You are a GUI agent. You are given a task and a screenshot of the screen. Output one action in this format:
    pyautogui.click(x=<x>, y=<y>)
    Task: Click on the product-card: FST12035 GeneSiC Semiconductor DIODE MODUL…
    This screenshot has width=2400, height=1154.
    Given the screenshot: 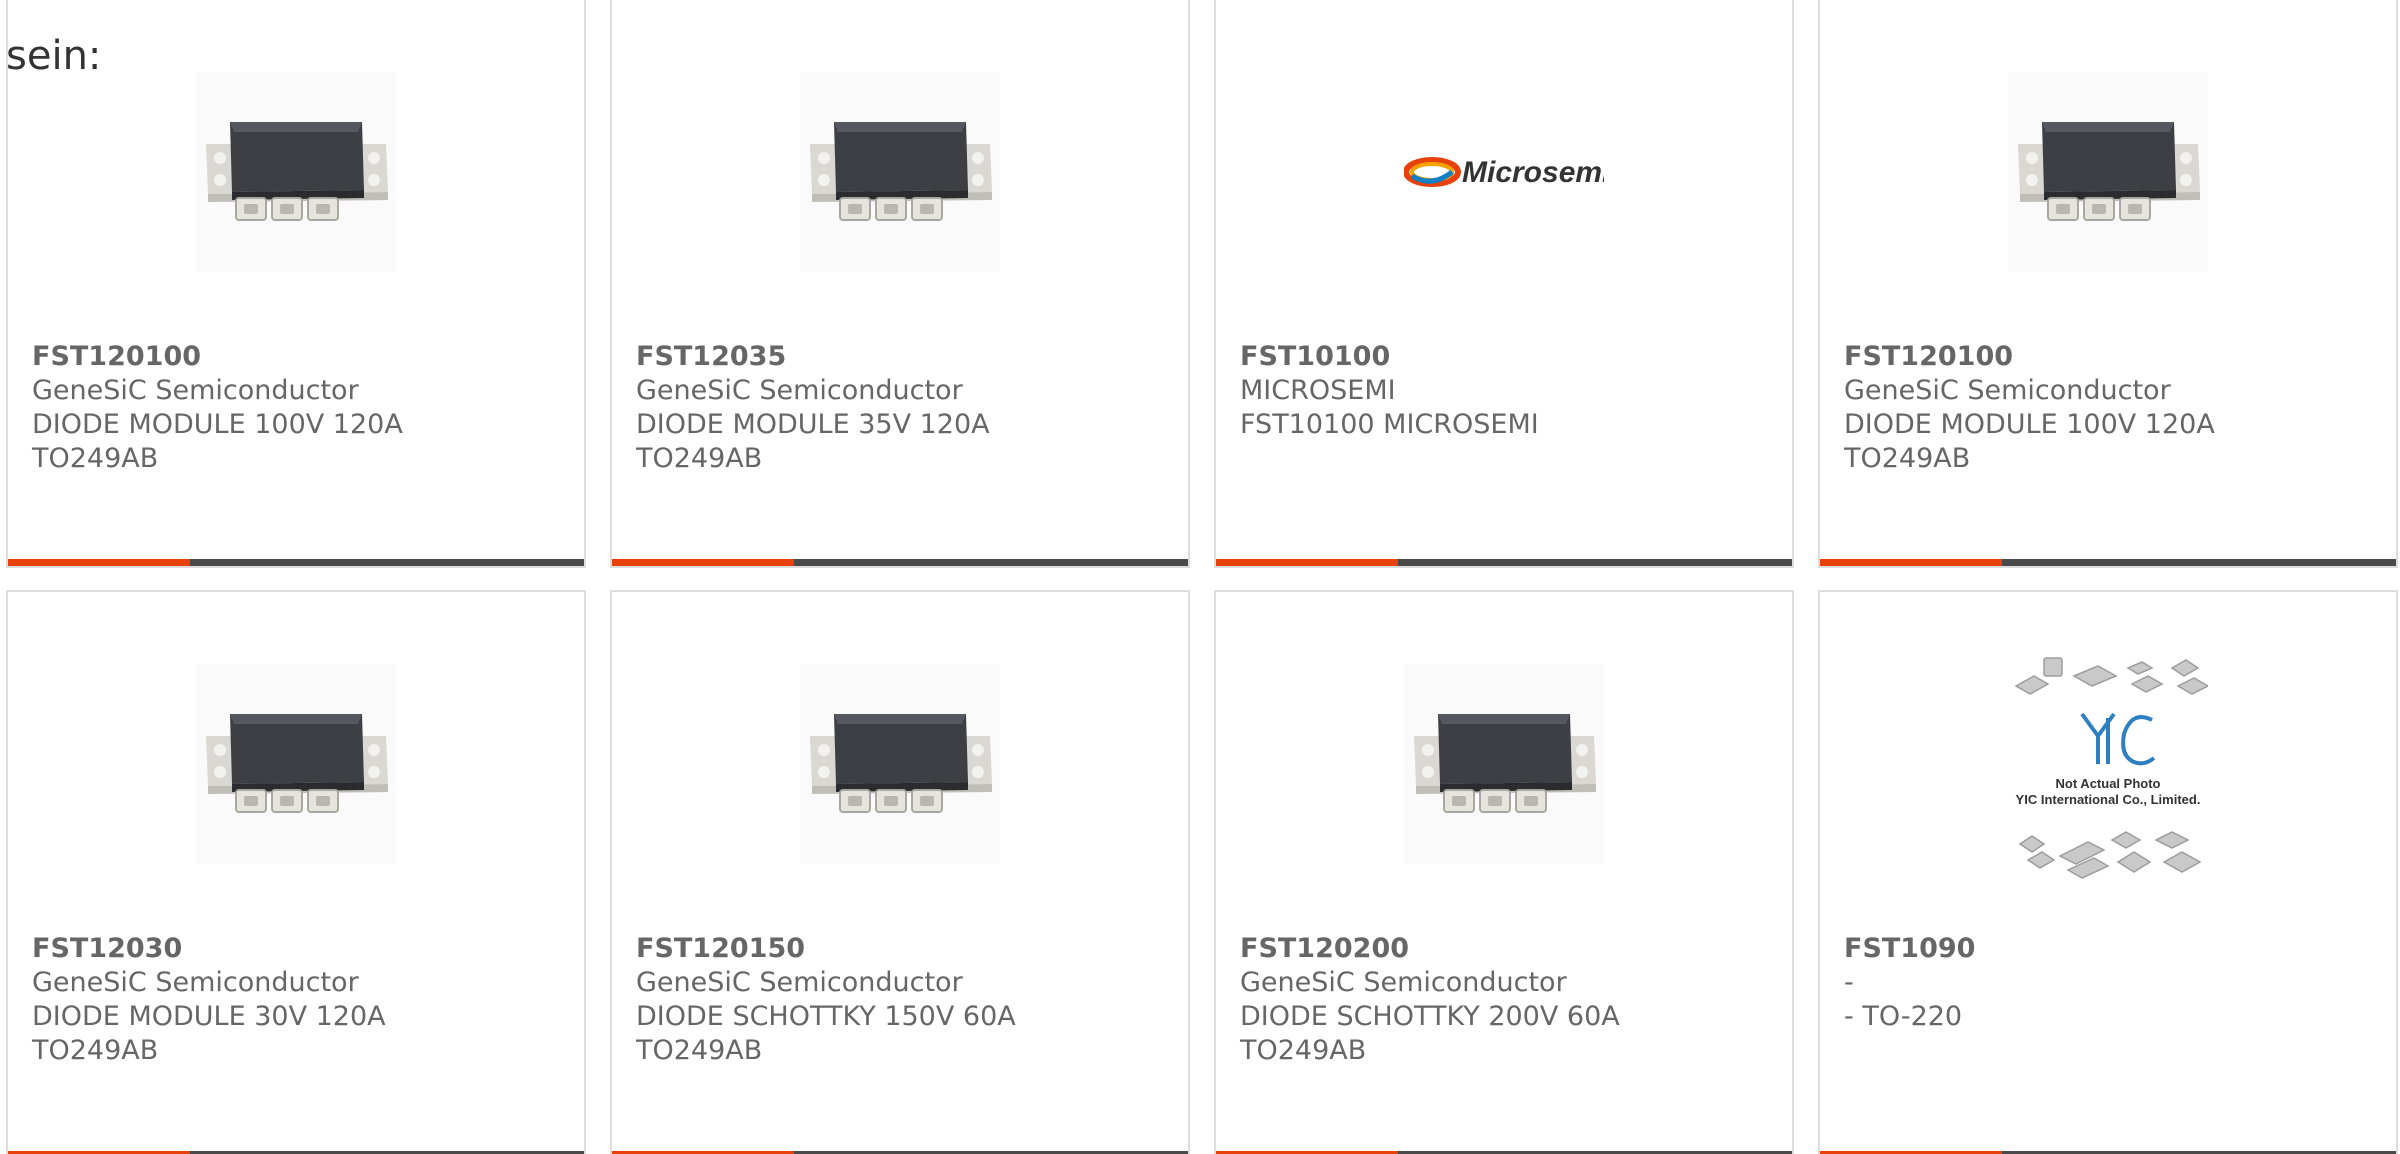 What is the action you would take?
    pyautogui.click(x=900, y=284)
    